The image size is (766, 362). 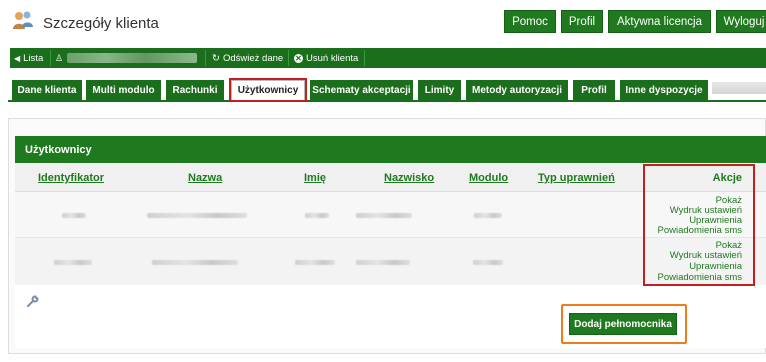 I want to click on tab-schematy-akceptacji: Schematy akceptacji, so click(x=361, y=90).